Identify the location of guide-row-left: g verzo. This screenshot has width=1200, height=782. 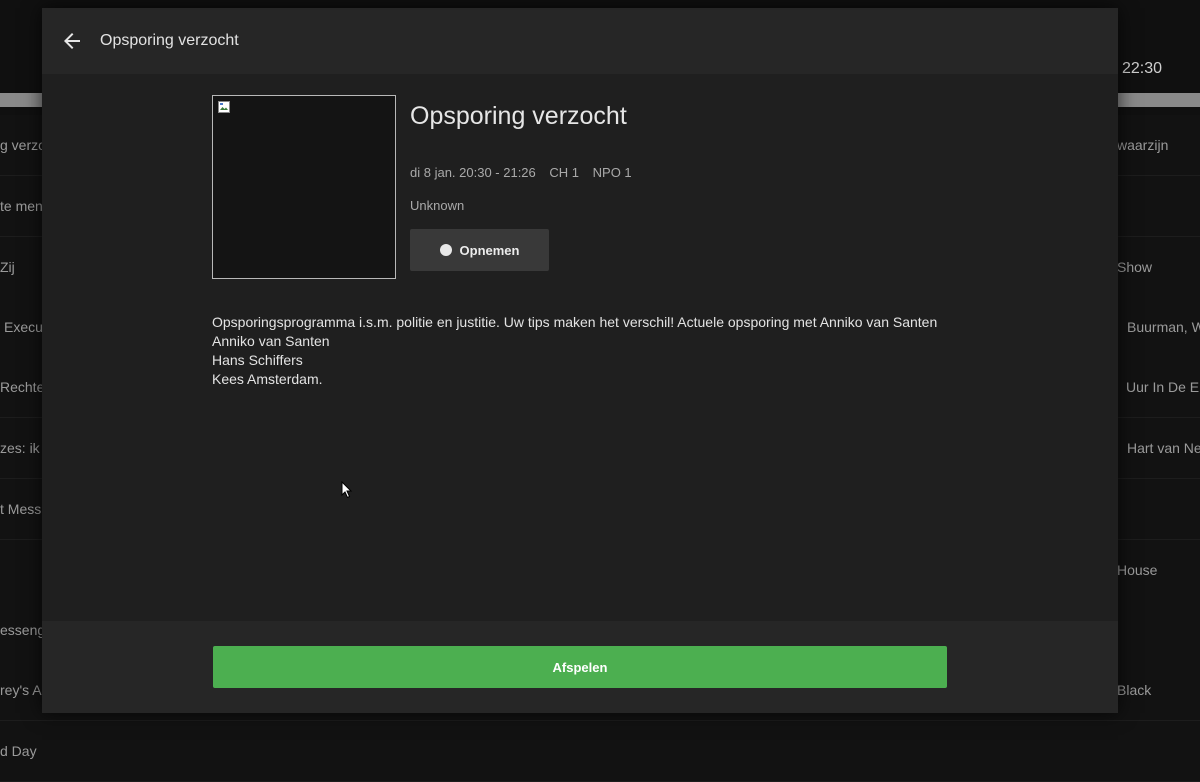
(23, 145).